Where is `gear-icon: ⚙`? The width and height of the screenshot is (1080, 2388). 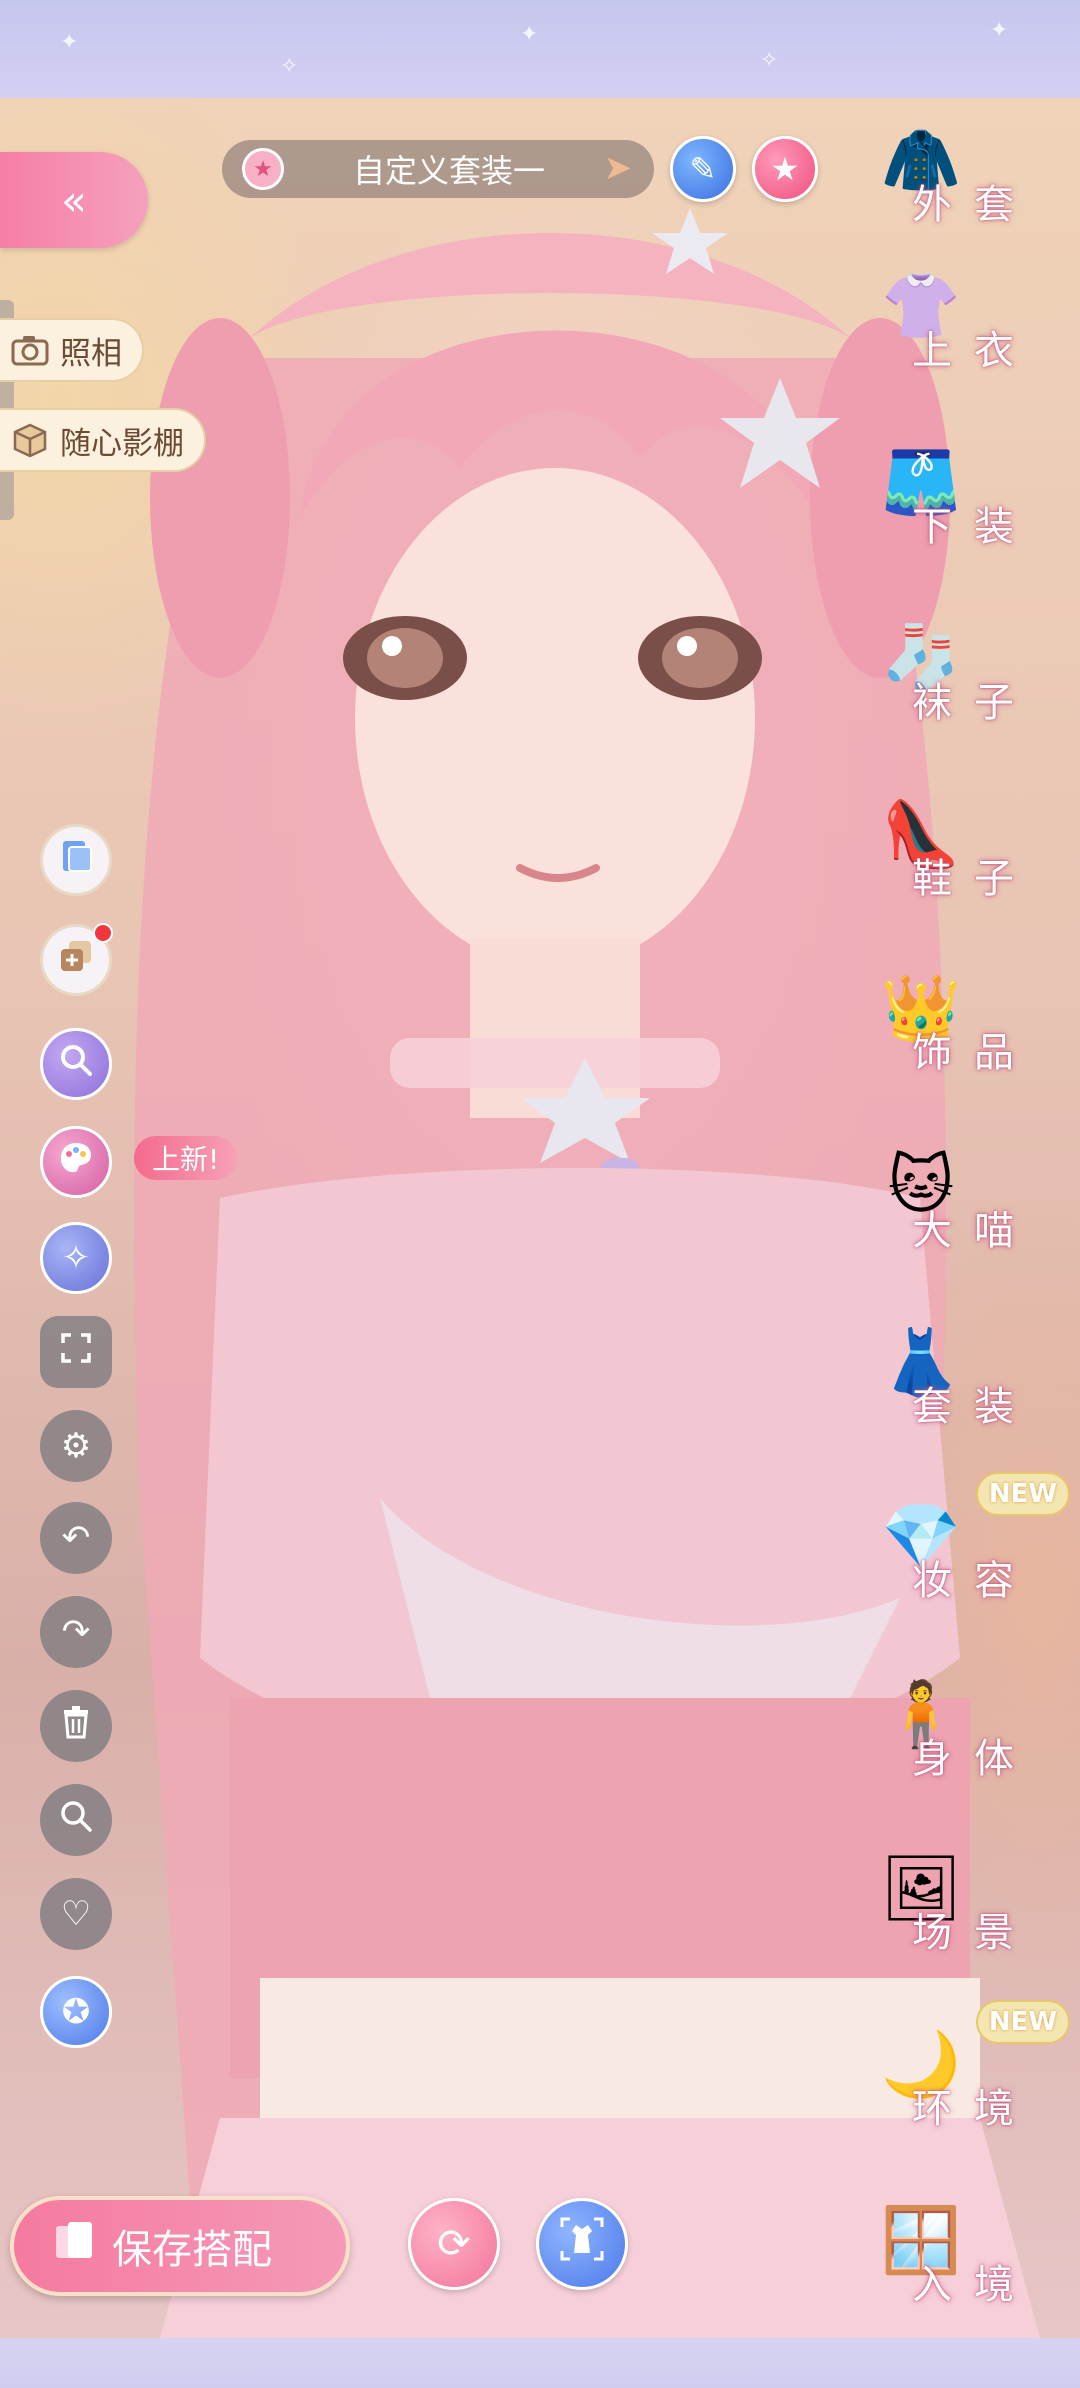 gear-icon: ⚙ is located at coordinates (76, 1446).